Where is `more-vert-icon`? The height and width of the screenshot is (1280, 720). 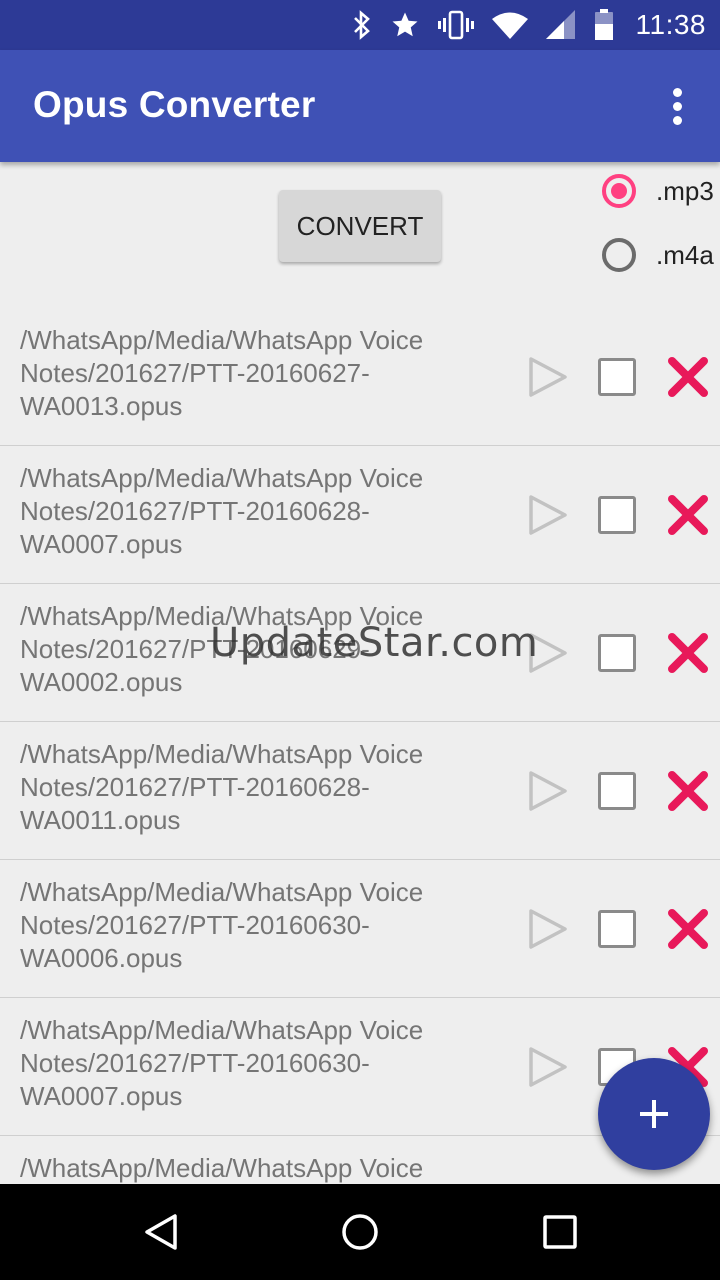
more-vert-icon is located at coordinates (678, 107).